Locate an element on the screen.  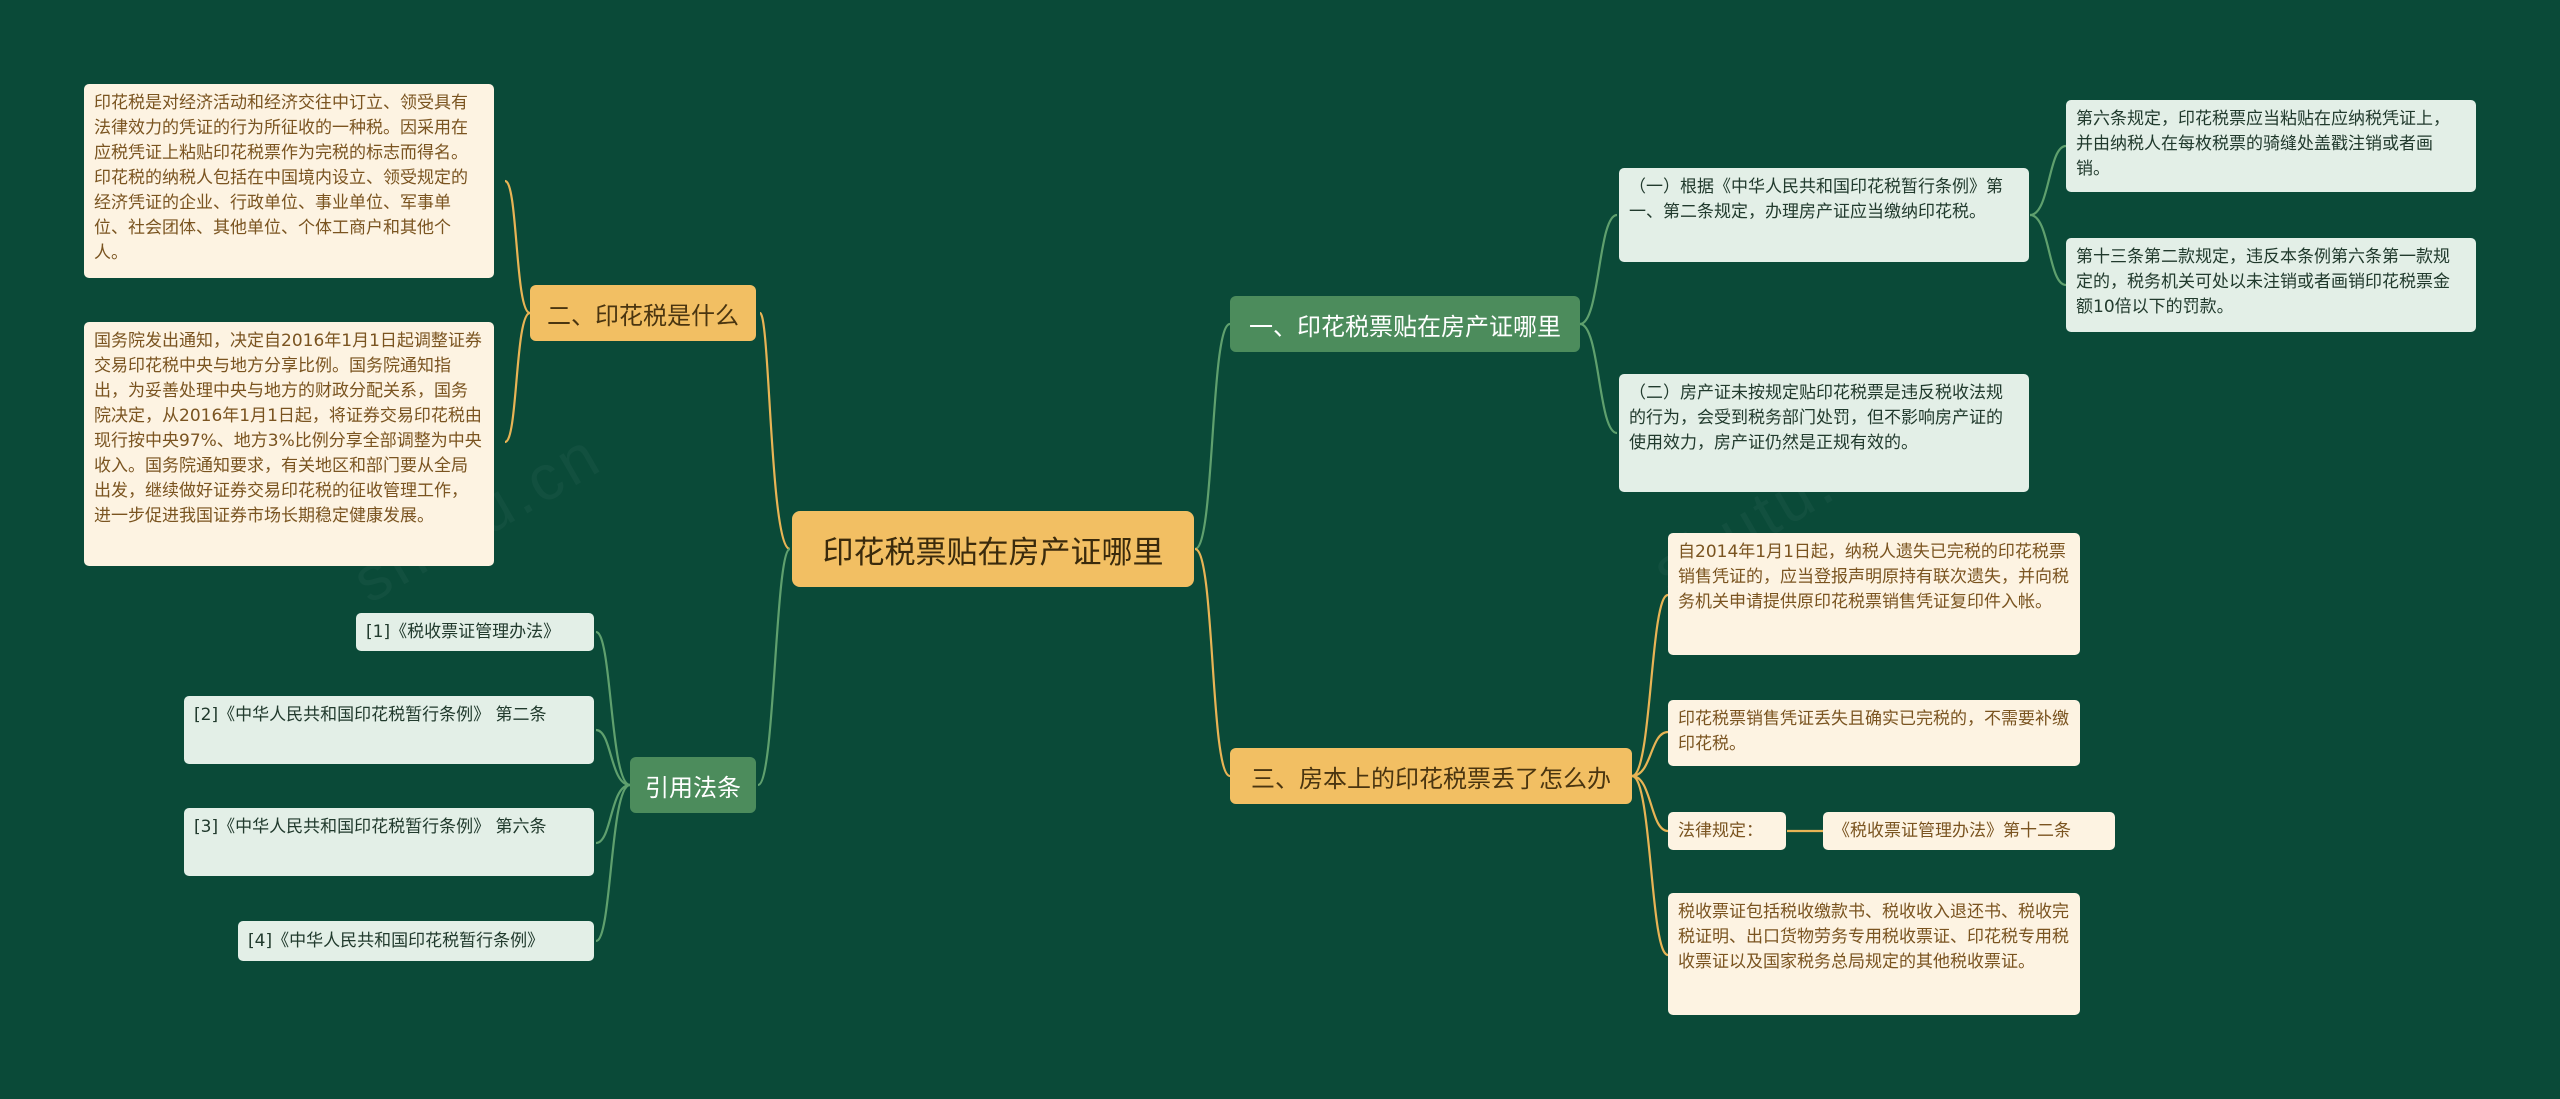
link-whatis-detail1 is located at coordinates (517, 247).